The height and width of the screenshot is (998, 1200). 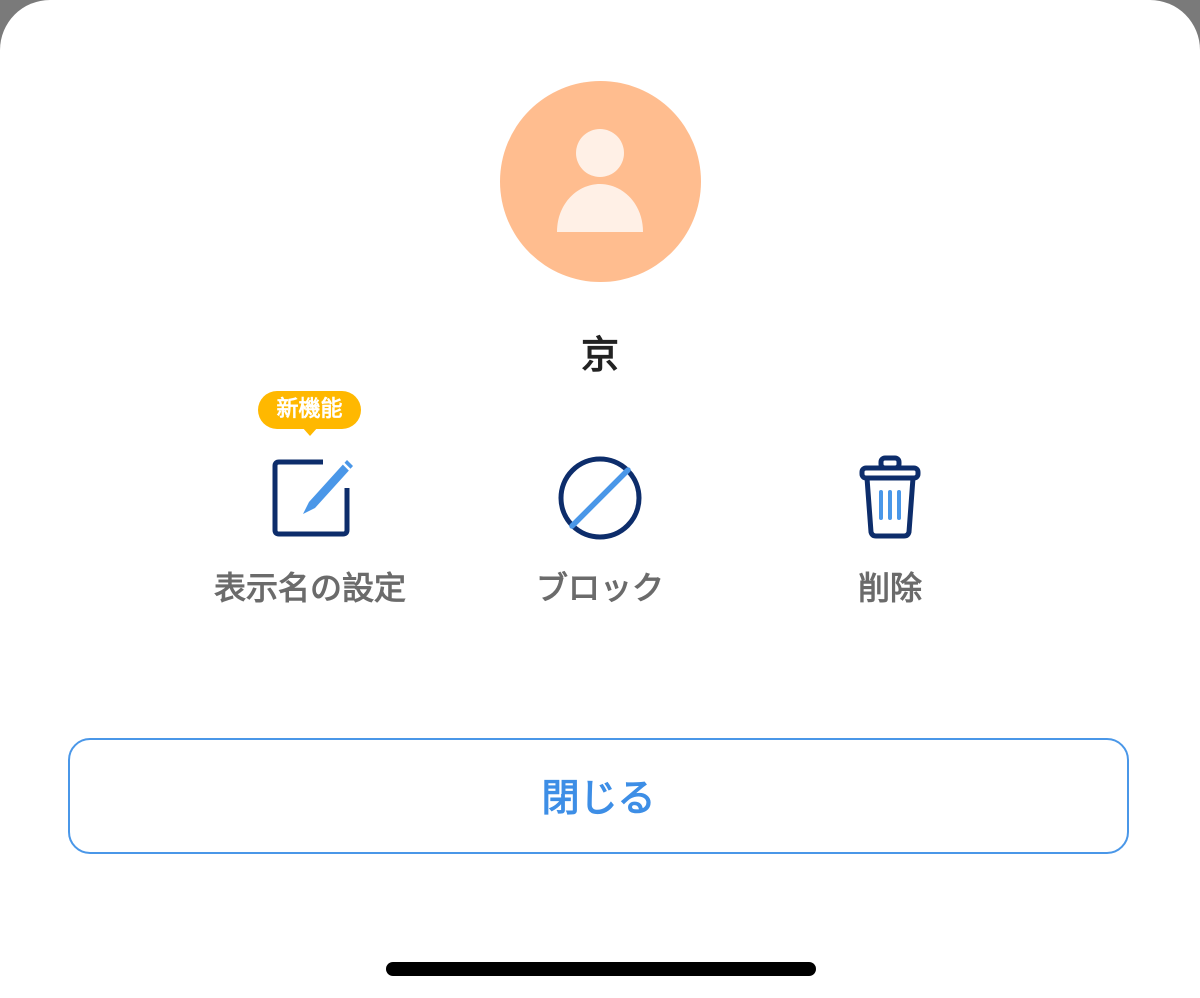 What do you see at coordinates (309, 410) in the screenshot?
I see `new-feature-badge: 新機能` at bounding box center [309, 410].